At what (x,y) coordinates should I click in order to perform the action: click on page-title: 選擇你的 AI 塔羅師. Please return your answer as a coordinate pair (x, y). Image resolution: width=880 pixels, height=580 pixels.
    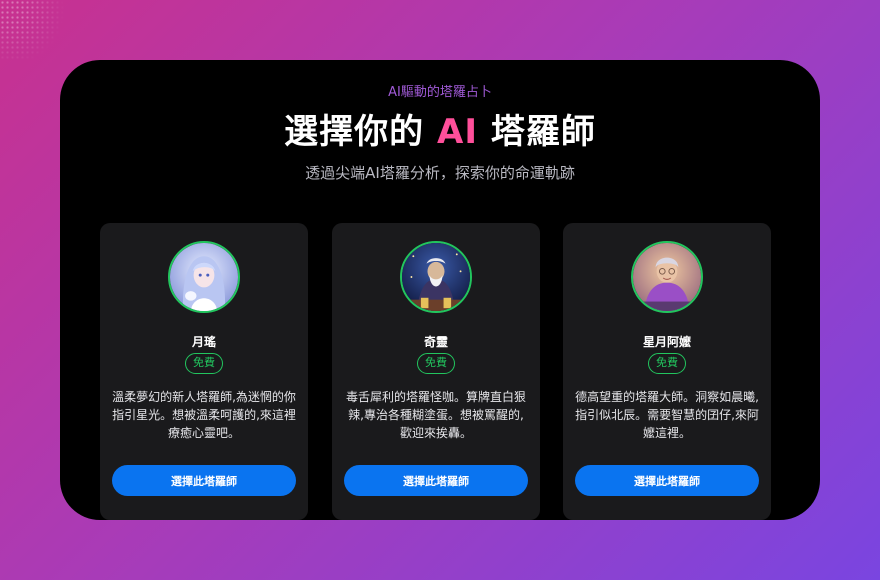
    Looking at the image, I should click on (440, 128).